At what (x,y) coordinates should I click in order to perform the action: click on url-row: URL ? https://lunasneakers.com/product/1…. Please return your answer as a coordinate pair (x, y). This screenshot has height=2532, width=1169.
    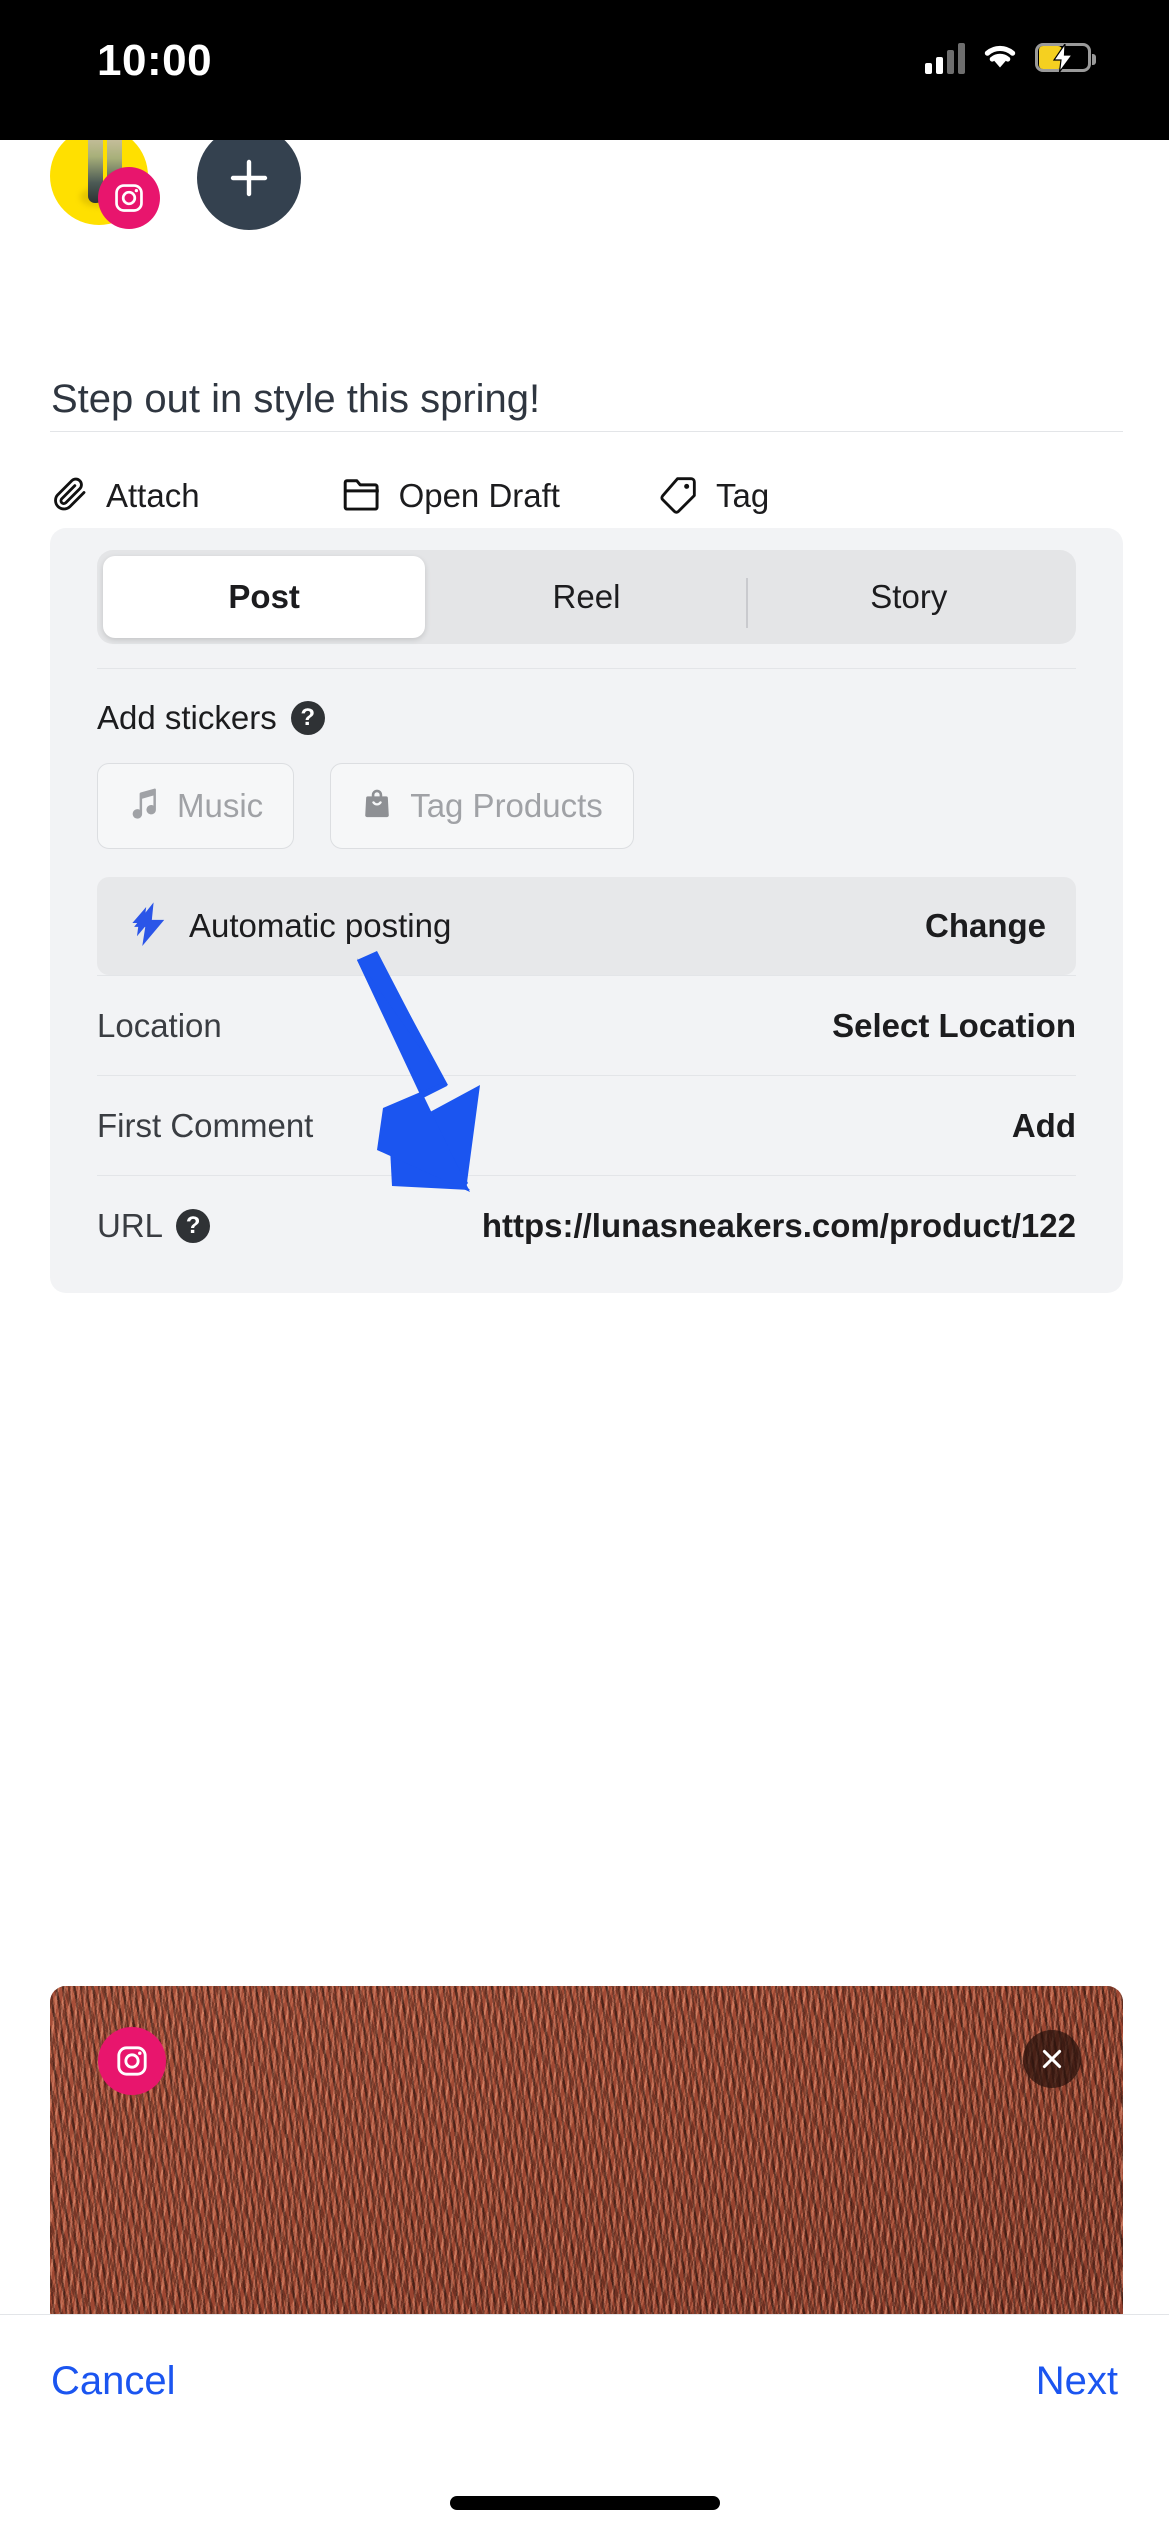
    Looking at the image, I should click on (586, 1225).